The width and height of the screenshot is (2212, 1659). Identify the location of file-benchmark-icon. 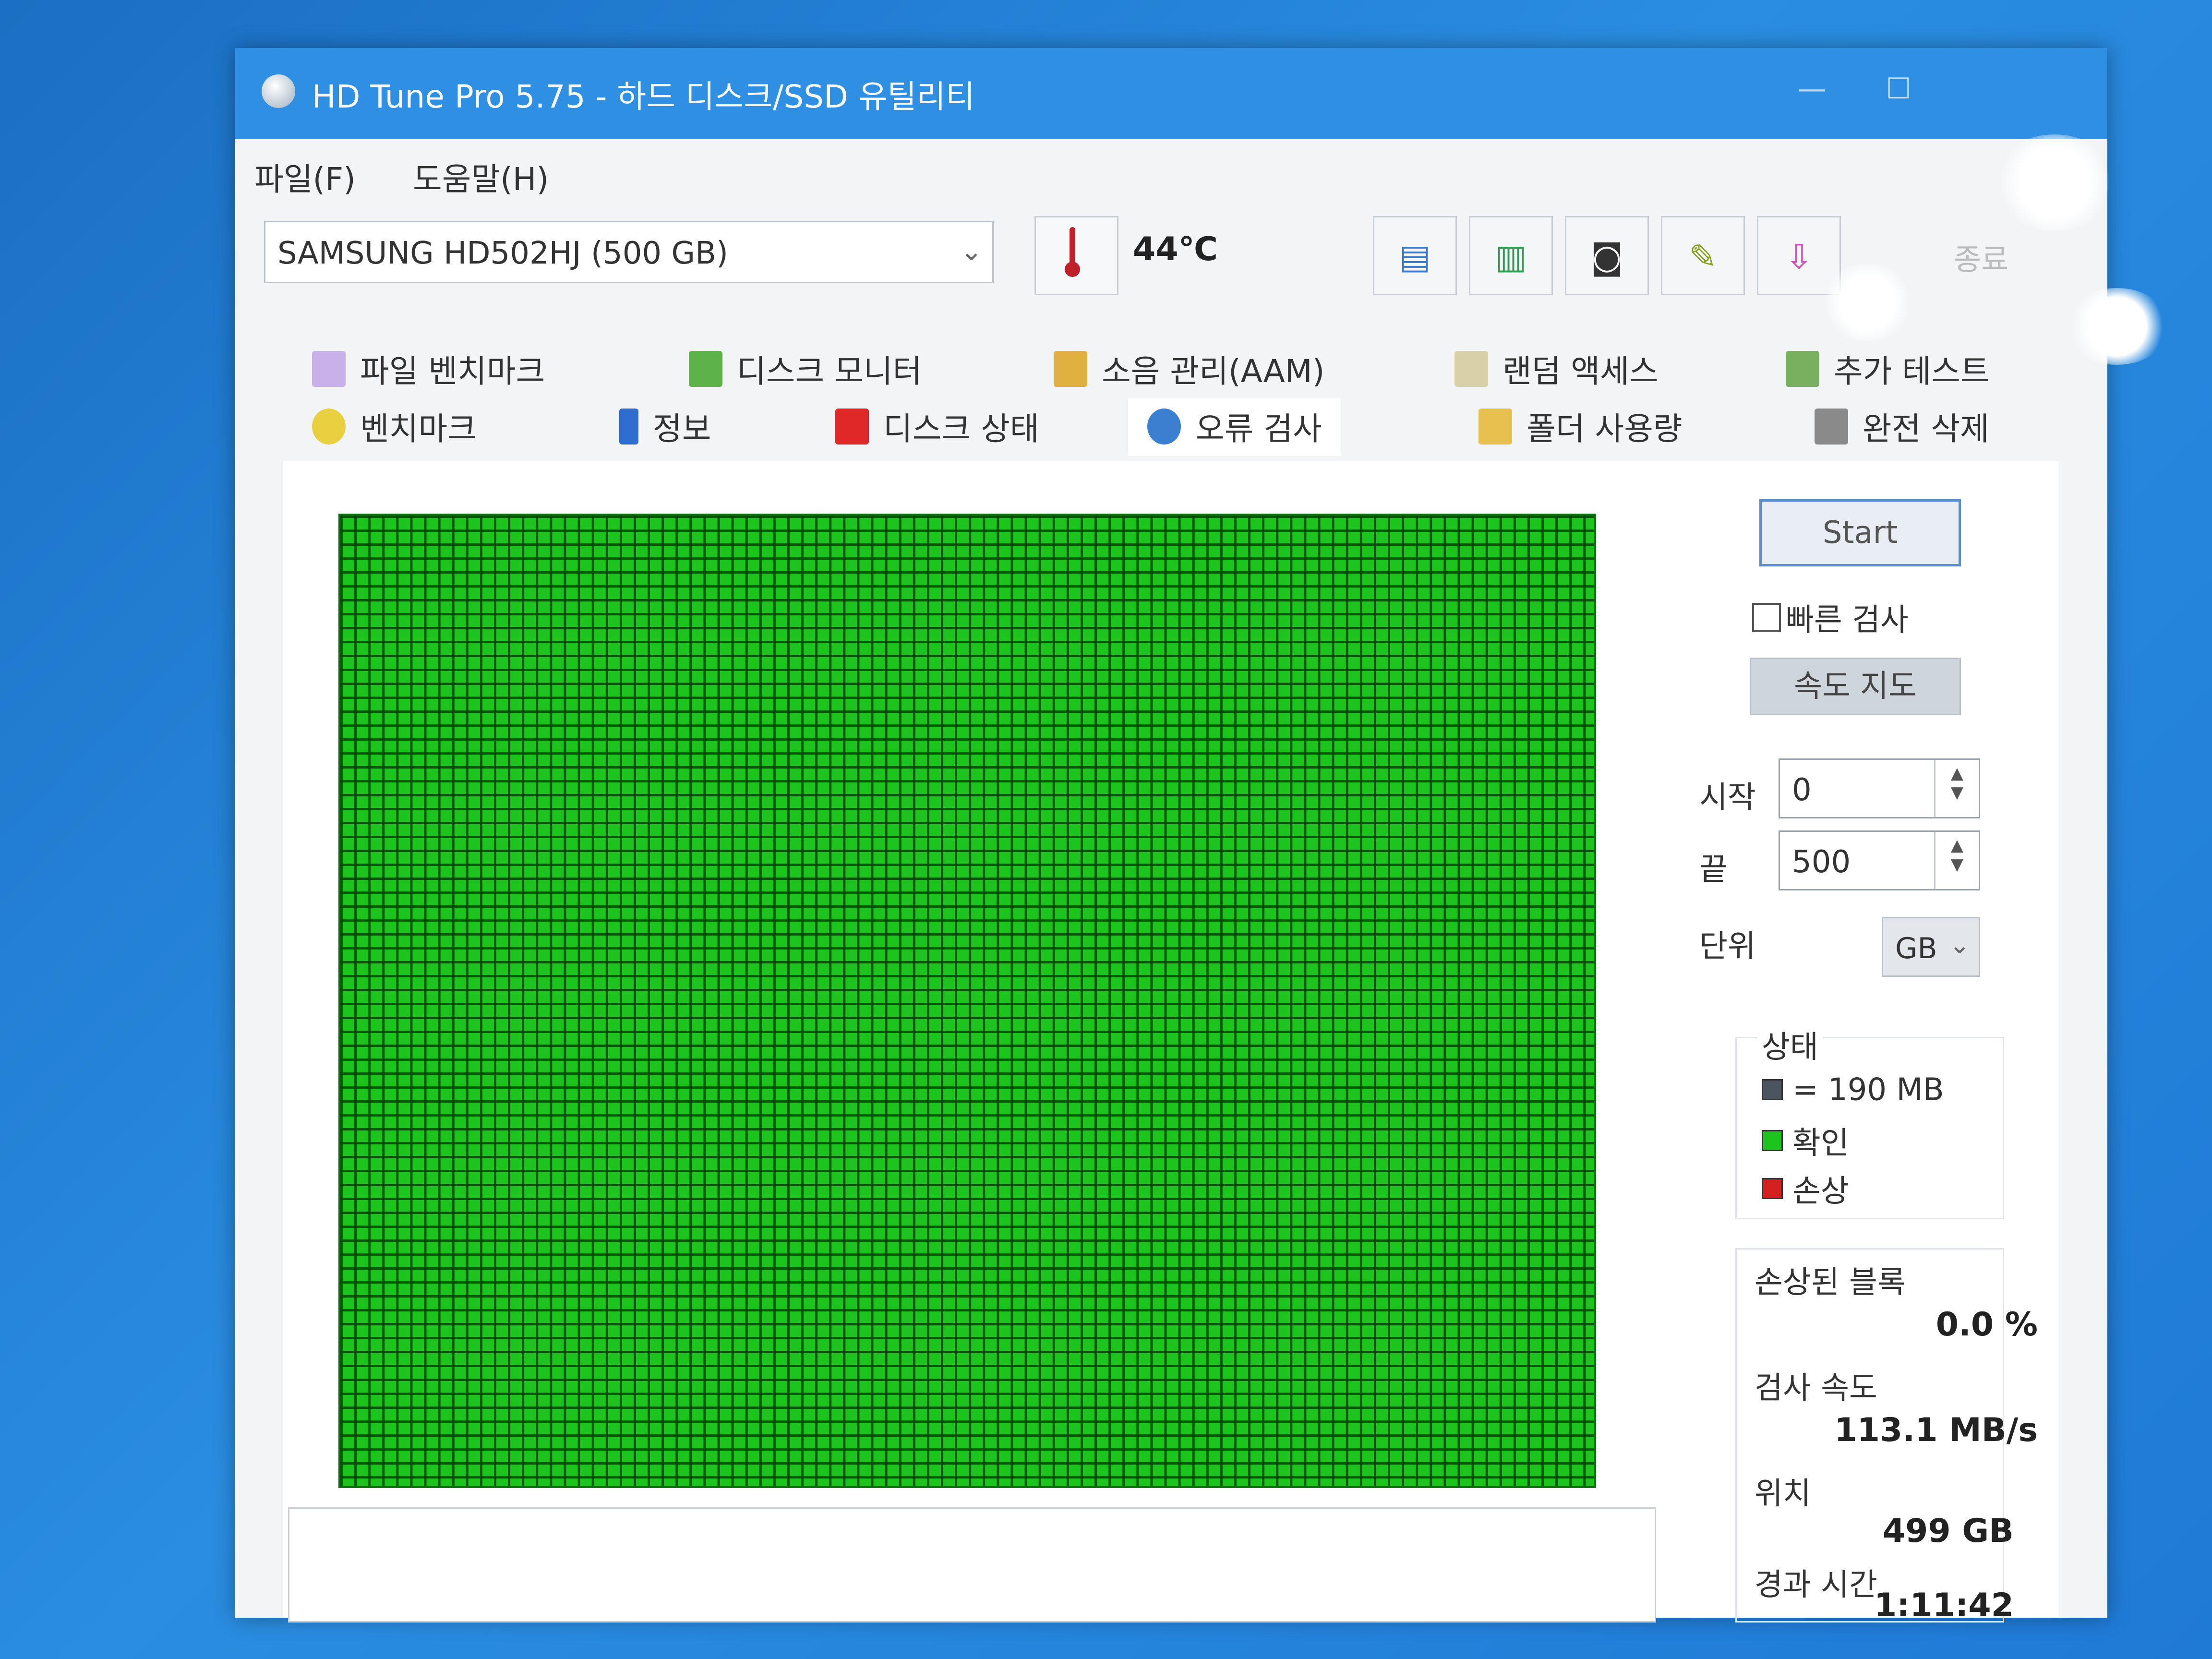
(329, 368).